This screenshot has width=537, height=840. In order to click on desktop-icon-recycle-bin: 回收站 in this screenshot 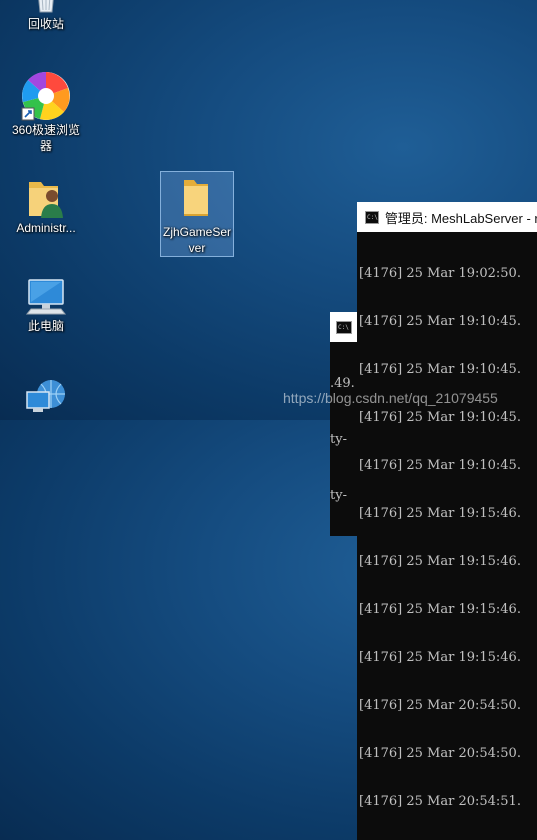, I will do `click(46, 19)`.